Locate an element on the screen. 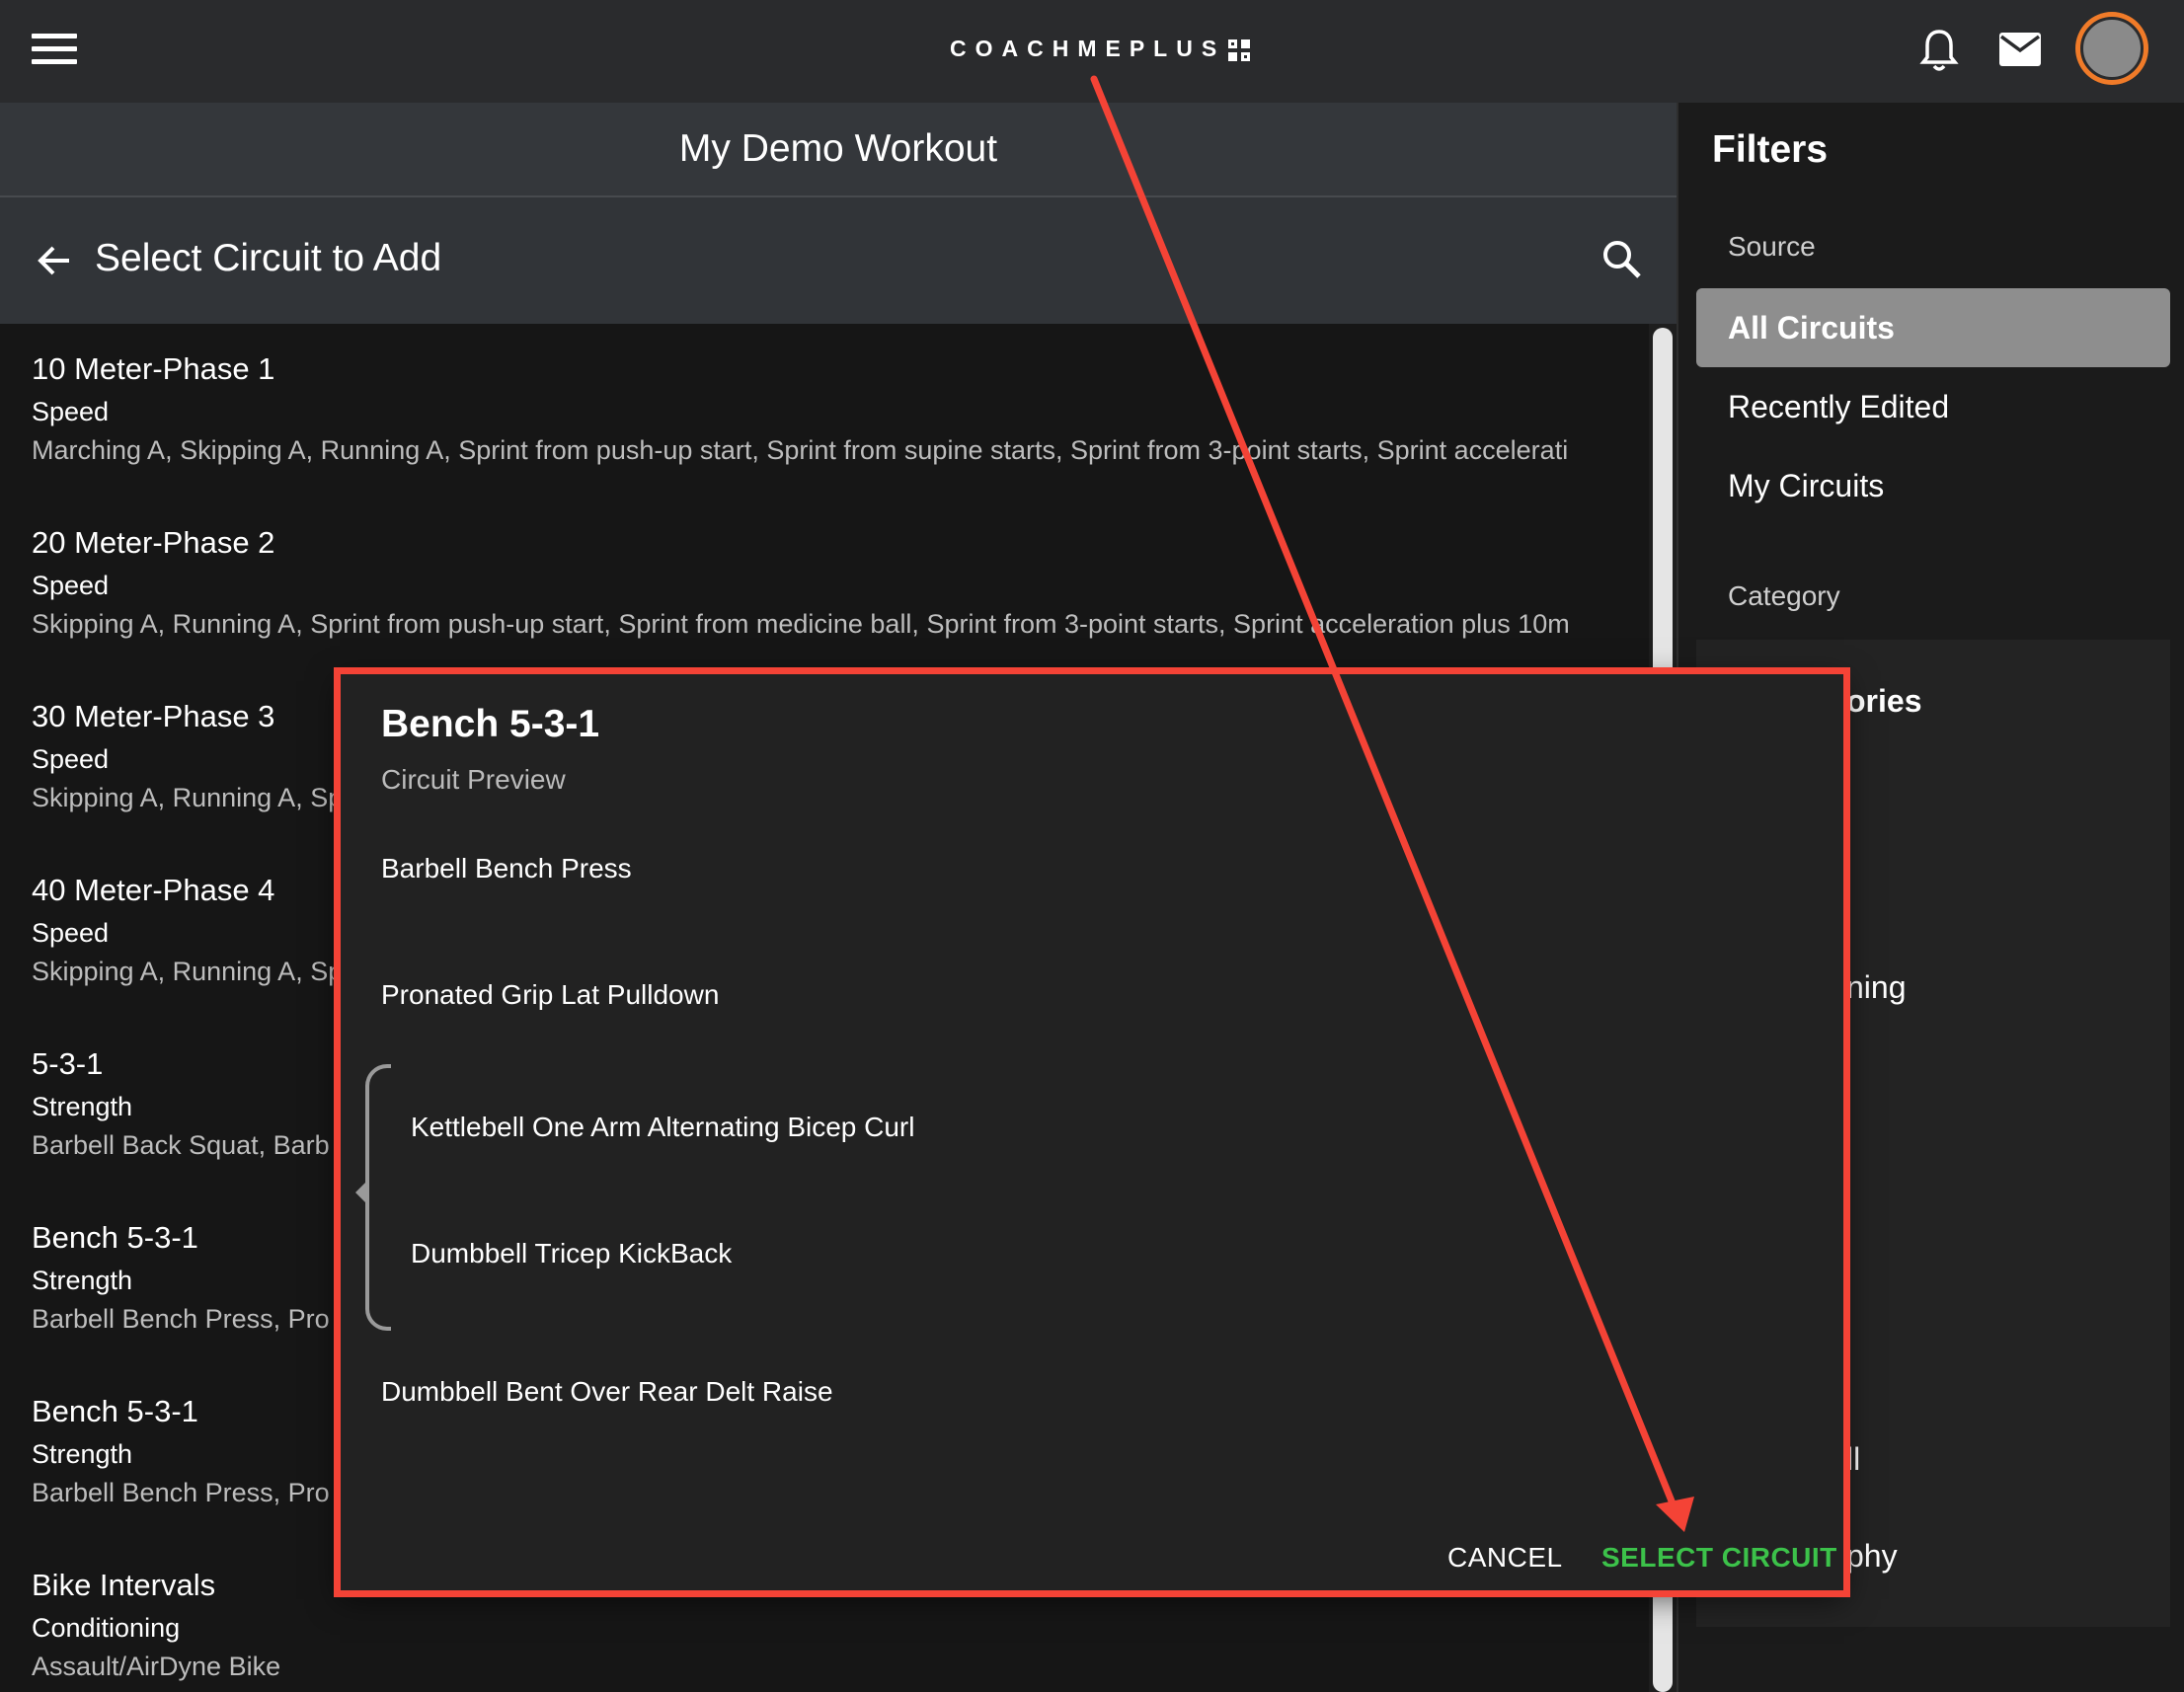  superset-bracket is located at coordinates (378, 1197).